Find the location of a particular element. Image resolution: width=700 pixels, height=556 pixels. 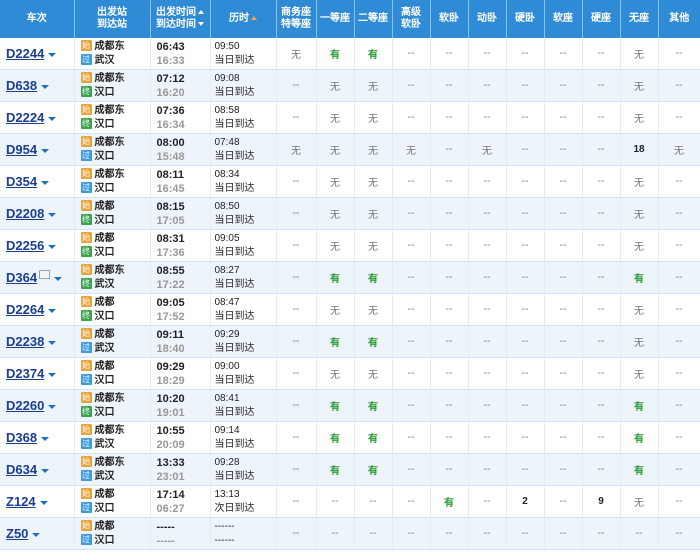

seat-hard-seat: 9 is located at coordinates (601, 501).